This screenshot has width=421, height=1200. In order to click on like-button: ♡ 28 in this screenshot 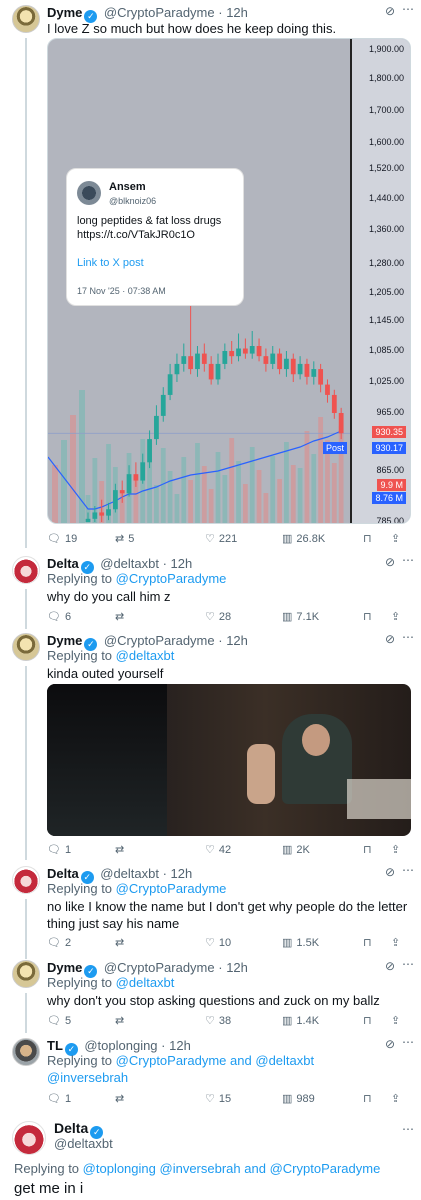, I will do `click(218, 617)`.